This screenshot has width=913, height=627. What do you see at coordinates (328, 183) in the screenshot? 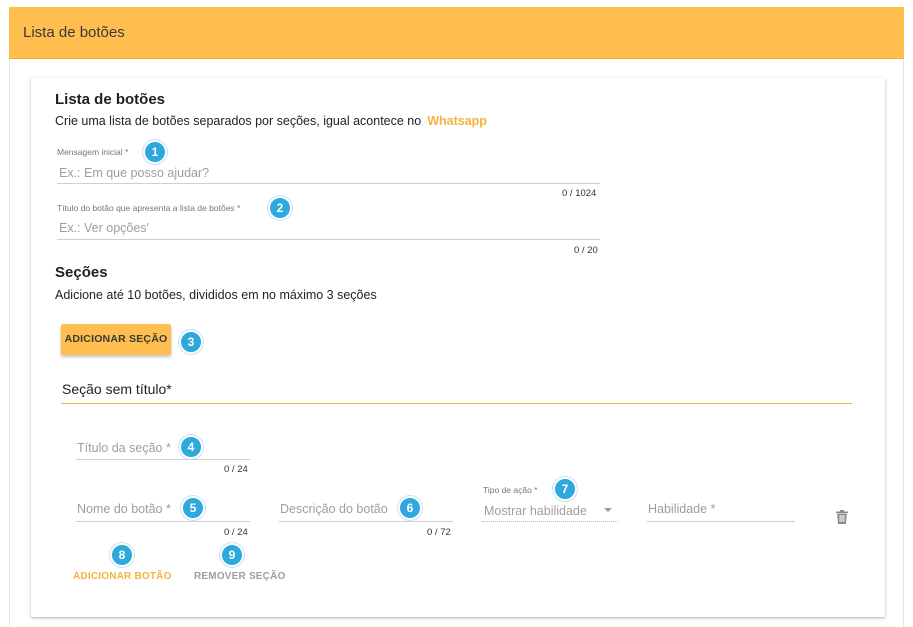
I see `initial-message-underline` at bounding box center [328, 183].